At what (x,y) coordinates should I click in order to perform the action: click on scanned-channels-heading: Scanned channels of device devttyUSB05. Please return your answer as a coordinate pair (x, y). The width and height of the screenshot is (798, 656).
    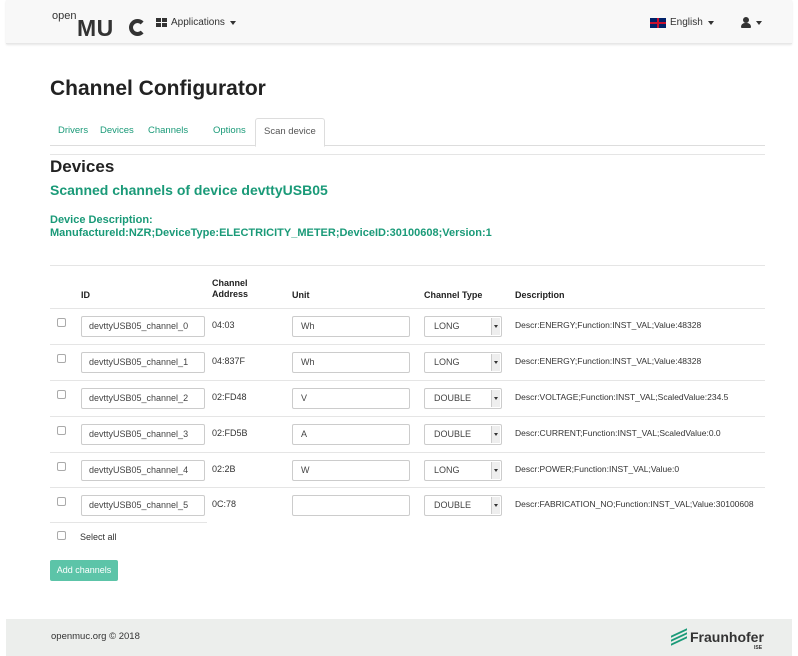
    Looking at the image, I should click on (189, 190).